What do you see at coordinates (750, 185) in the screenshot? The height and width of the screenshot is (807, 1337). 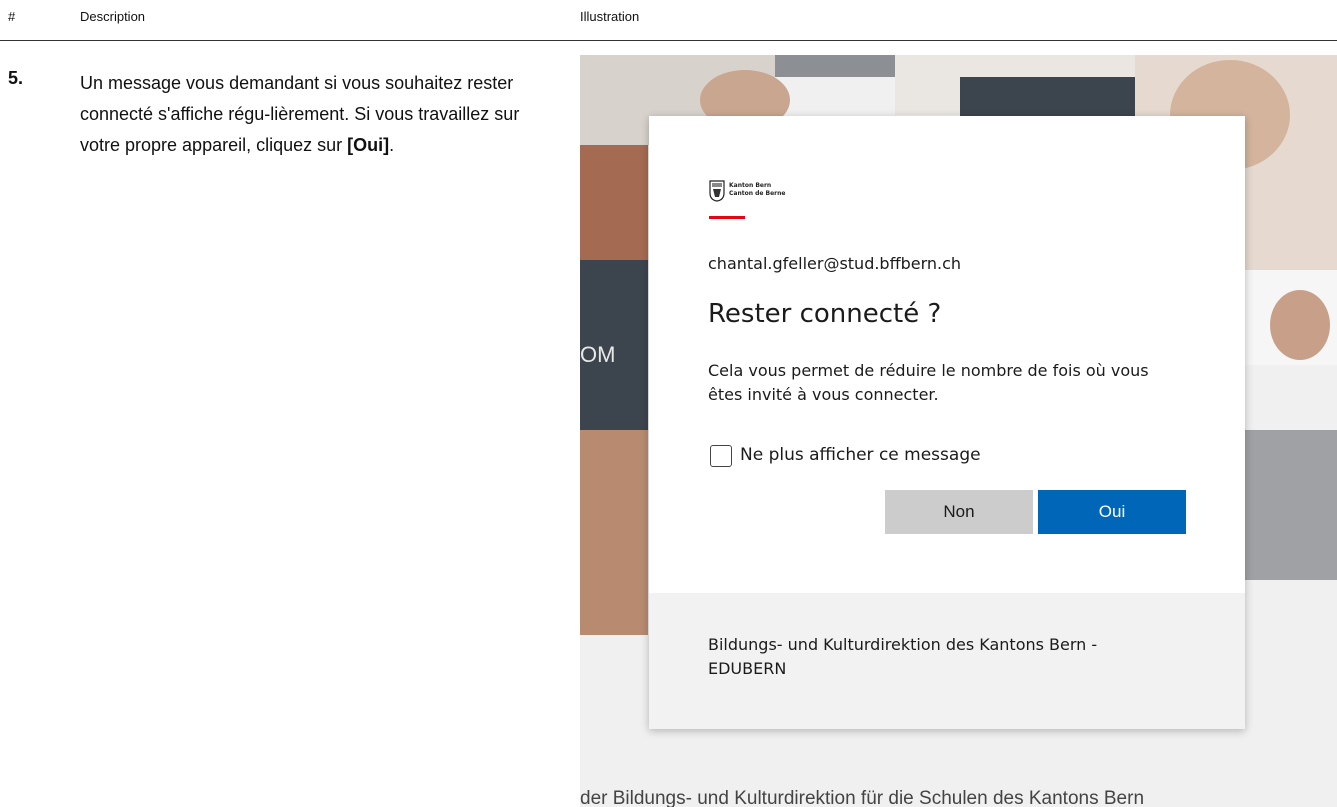 I see `logo-line-1: Kanton Bern` at bounding box center [750, 185].